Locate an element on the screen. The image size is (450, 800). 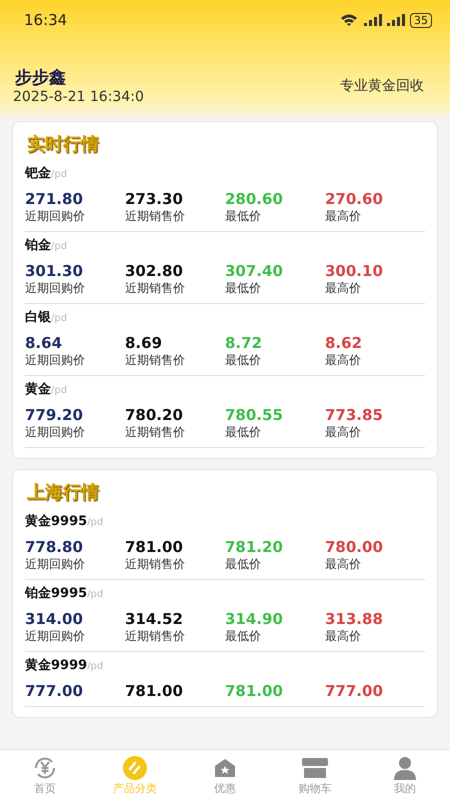
price-value: 271.80 is located at coordinates (54, 199).